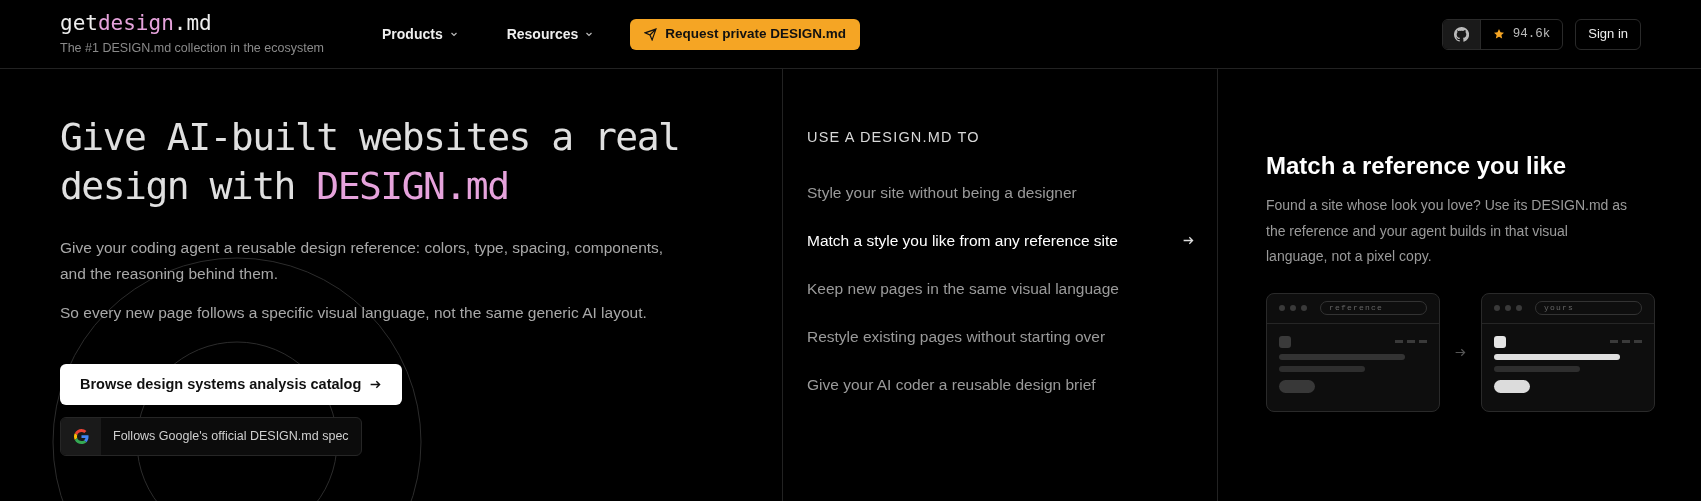  I want to click on github-stars-button: 94.6k, so click(1502, 34).